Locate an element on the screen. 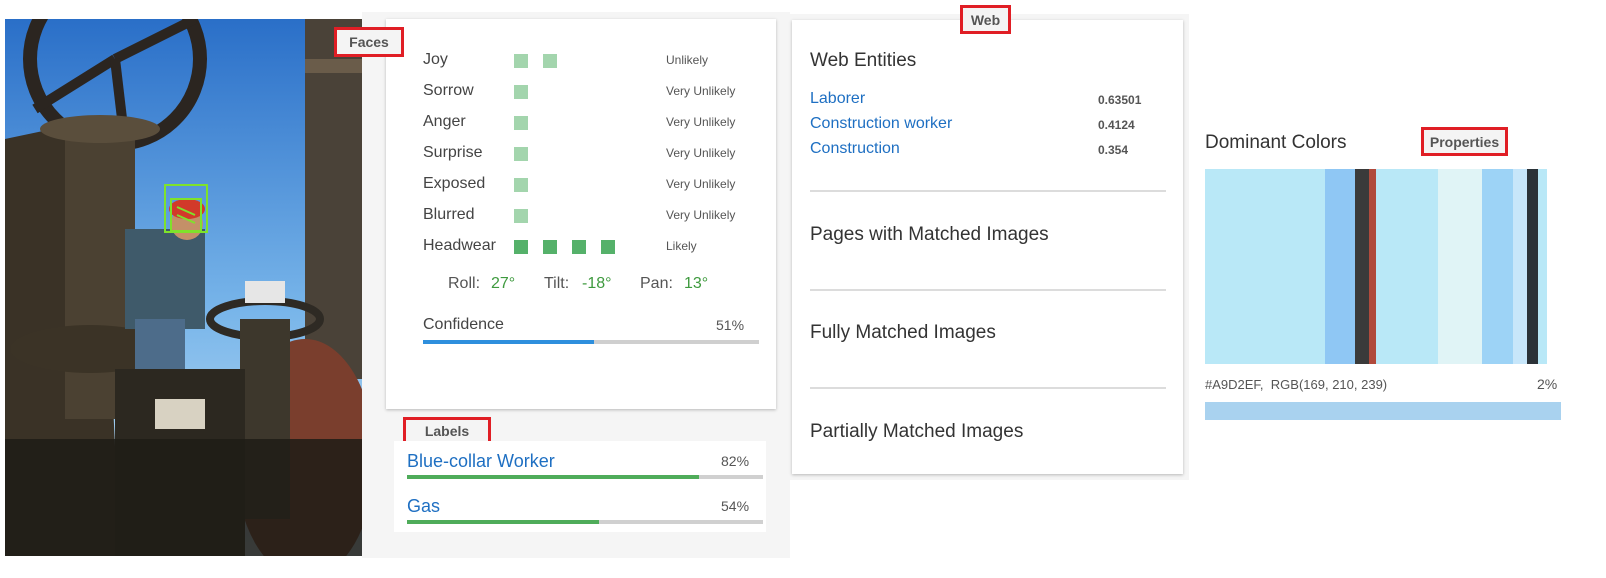 This screenshot has width=1606, height=578. face-attr-headwear: Headwear Likely is located at coordinates (588, 247).